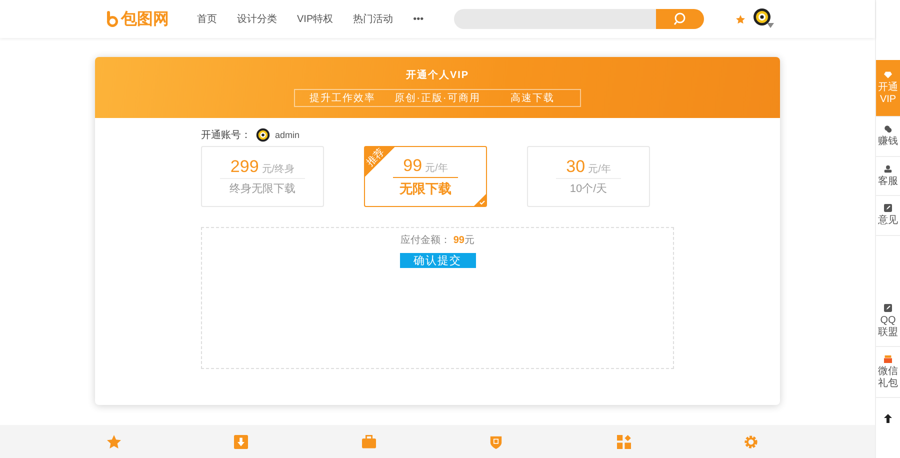 The width and height of the screenshot is (900, 458). What do you see at coordinates (112, 19) in the screenshot?
I see `logo-icon` at bounding box center [112, 19].